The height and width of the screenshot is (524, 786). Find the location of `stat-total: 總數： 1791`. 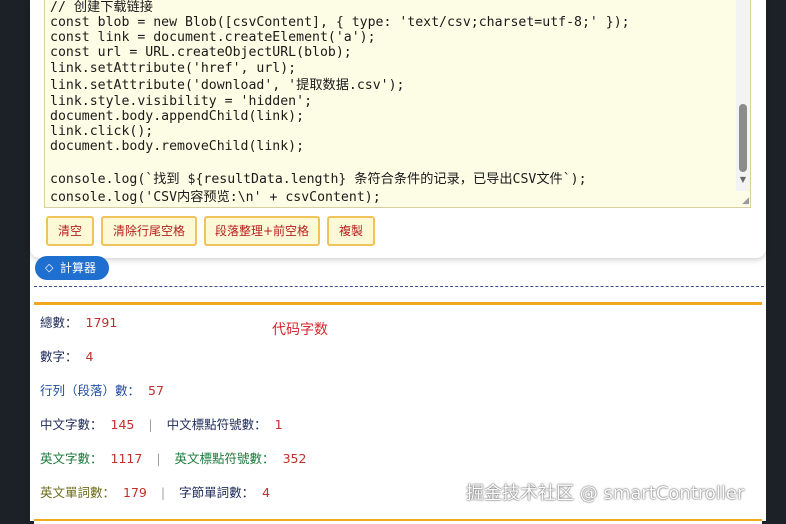

stat-total: 總數： 1791 is located at coordinates (78, 323).